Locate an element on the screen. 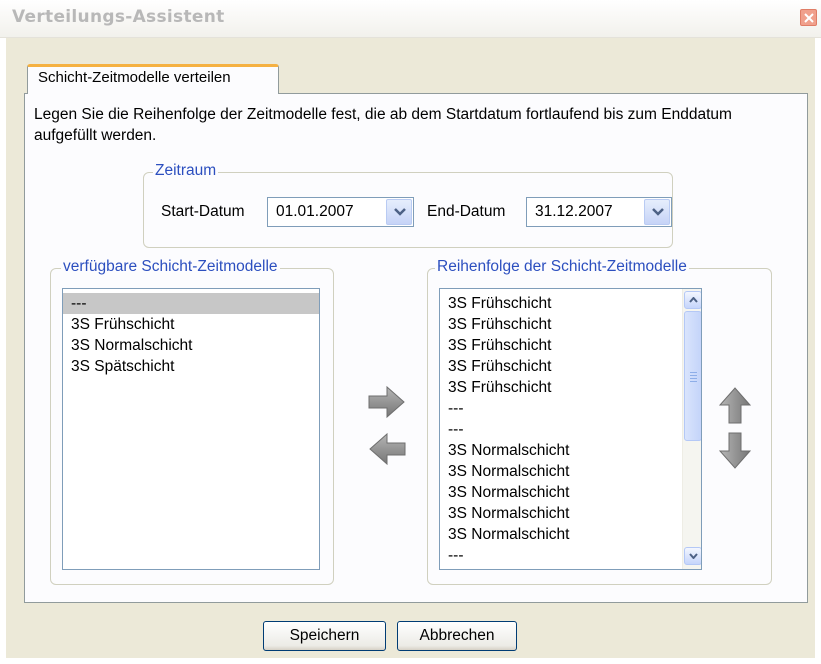 Image resolution: width=821 pixels, height=664 pixels. tab-join is located at coordinates (153, 93).